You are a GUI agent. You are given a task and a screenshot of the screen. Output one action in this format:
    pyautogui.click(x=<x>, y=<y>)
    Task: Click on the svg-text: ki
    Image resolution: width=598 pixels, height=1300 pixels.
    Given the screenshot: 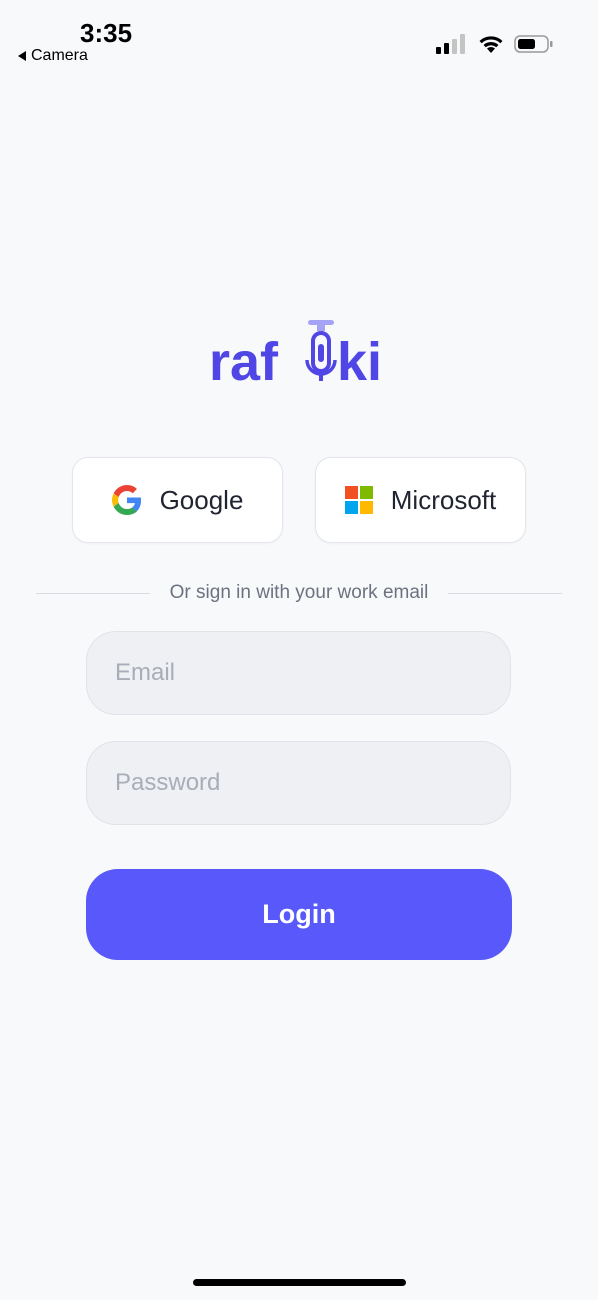 What is the action you would take?
    pyautogui.click(x=359, y=360)
    